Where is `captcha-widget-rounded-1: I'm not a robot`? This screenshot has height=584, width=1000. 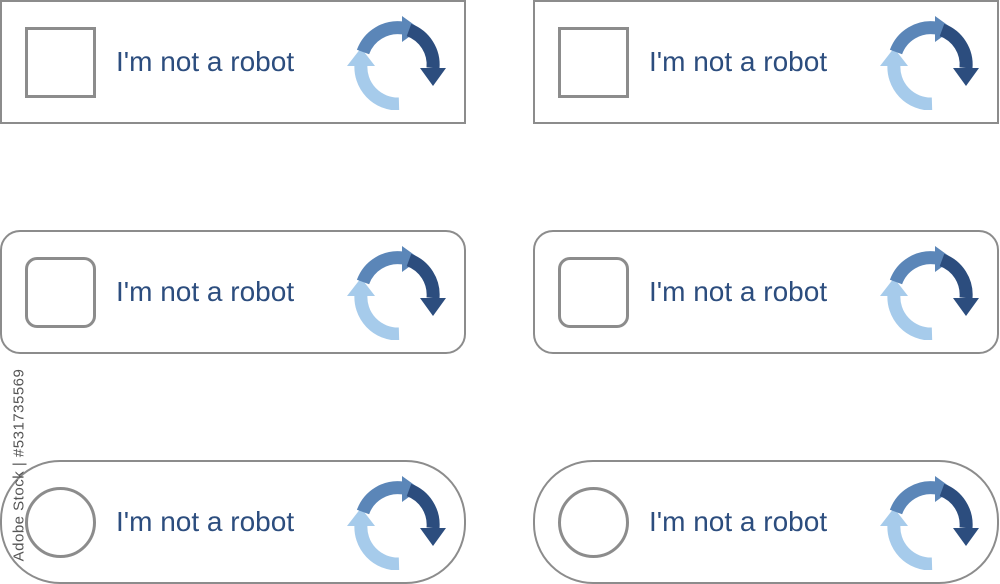 captcha-widget-rounded-1: I'm not a robot is located at coordinates (233, 292).